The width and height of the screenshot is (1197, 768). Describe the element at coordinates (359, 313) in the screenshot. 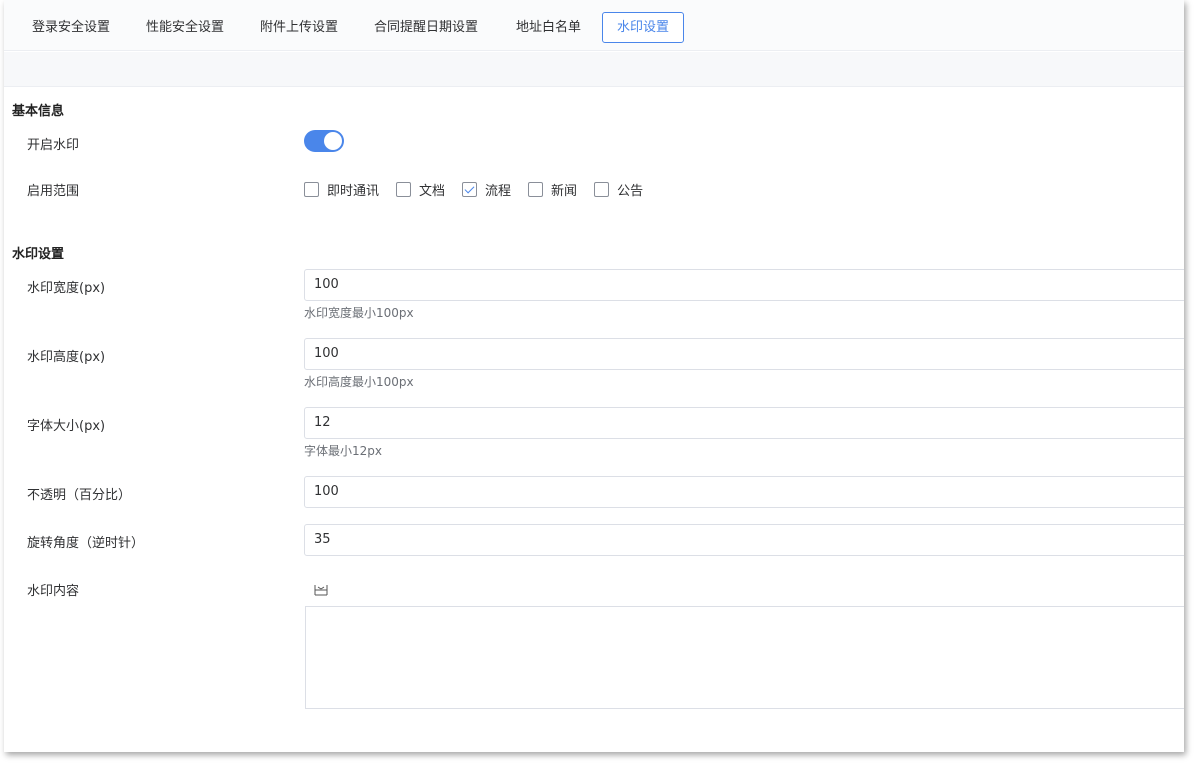

I see `watermark-width-hint: 水印宽度最小100px` at that location.